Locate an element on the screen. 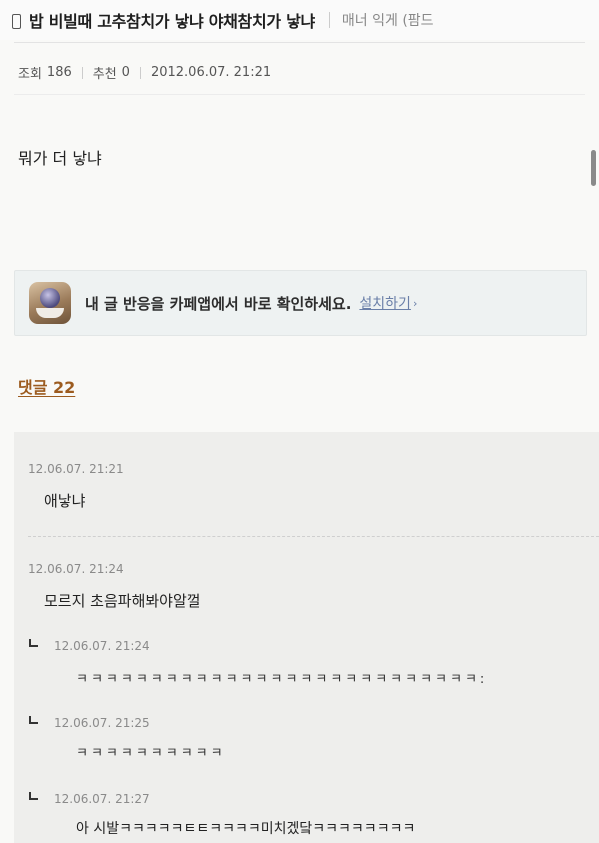 The image size is (599, 843). reply-text: ㅋㅋㅋㅋㅋㅋㅋㅋㅋㅋ is located at coordinates (151, 753).